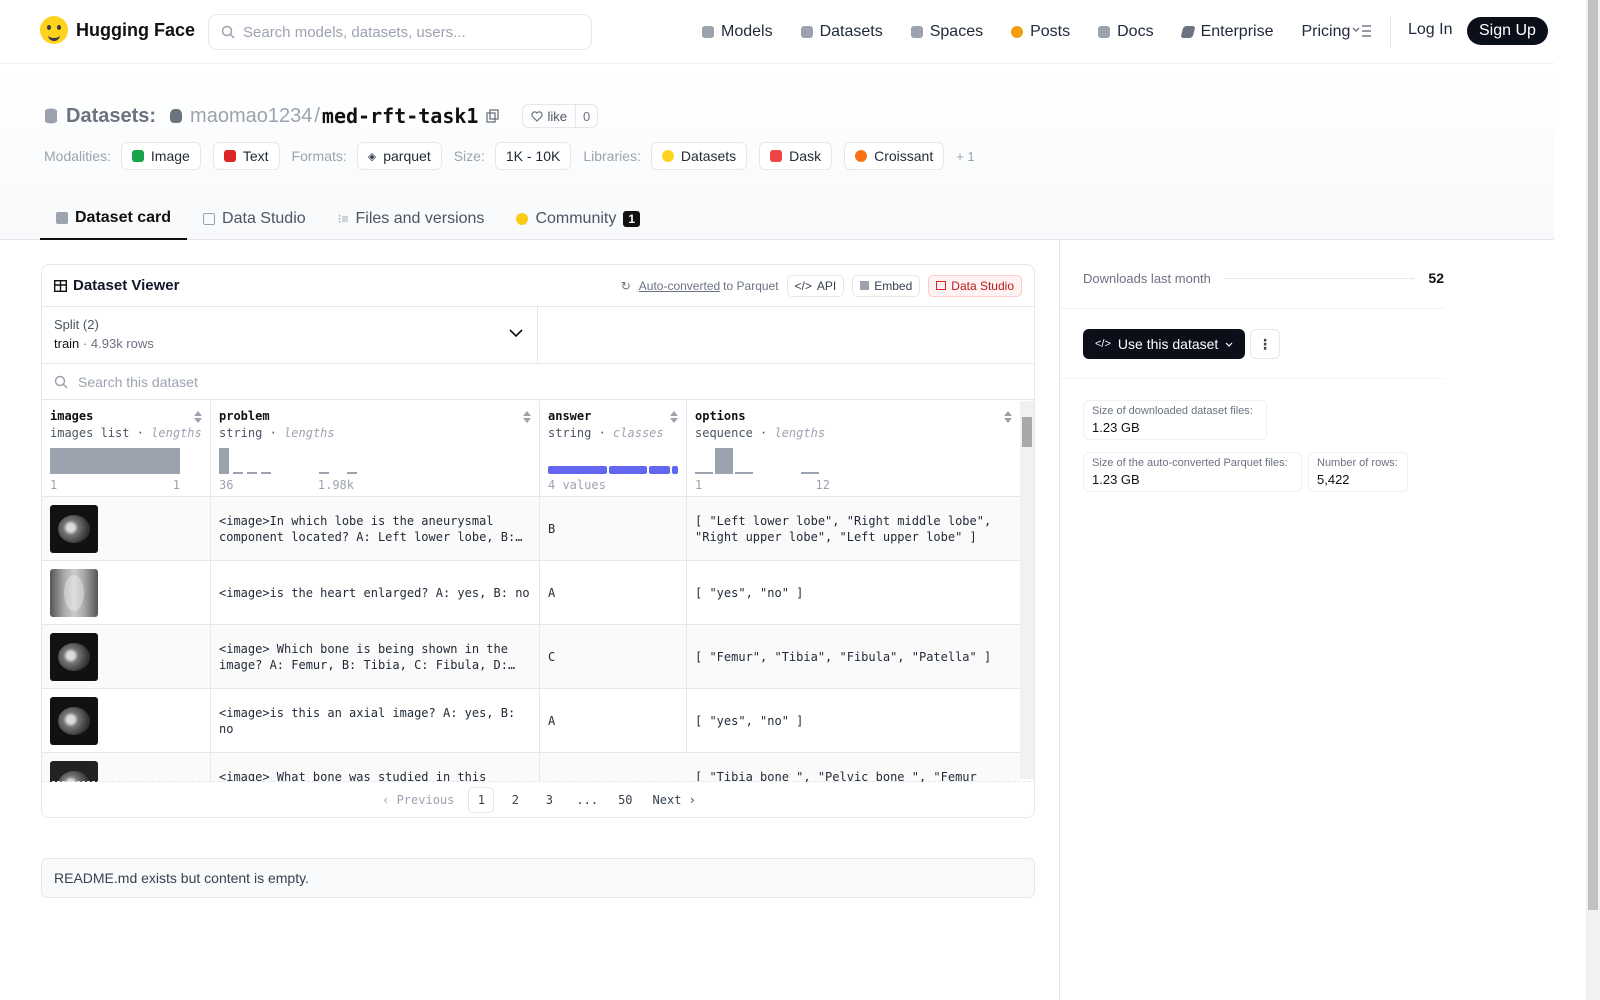 This screenshot has height=1000, width=1600. What do you see at coordinates (699, 156) in the screenshot?
I see `tag-library-datasets: Datasets` at bounding box center [699, 156].